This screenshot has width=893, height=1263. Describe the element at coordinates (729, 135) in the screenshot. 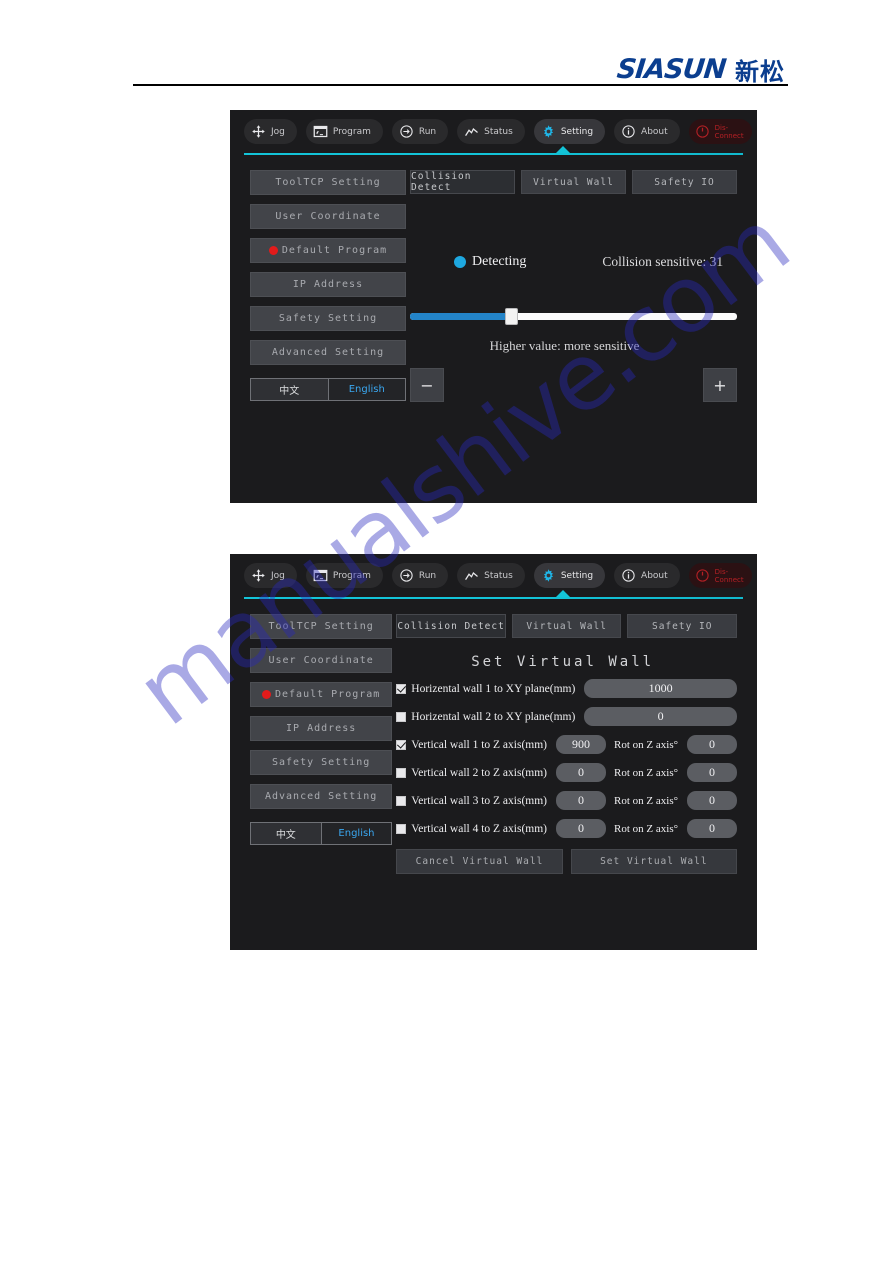

I see `disconnect-label-line2: Connect` at that location.